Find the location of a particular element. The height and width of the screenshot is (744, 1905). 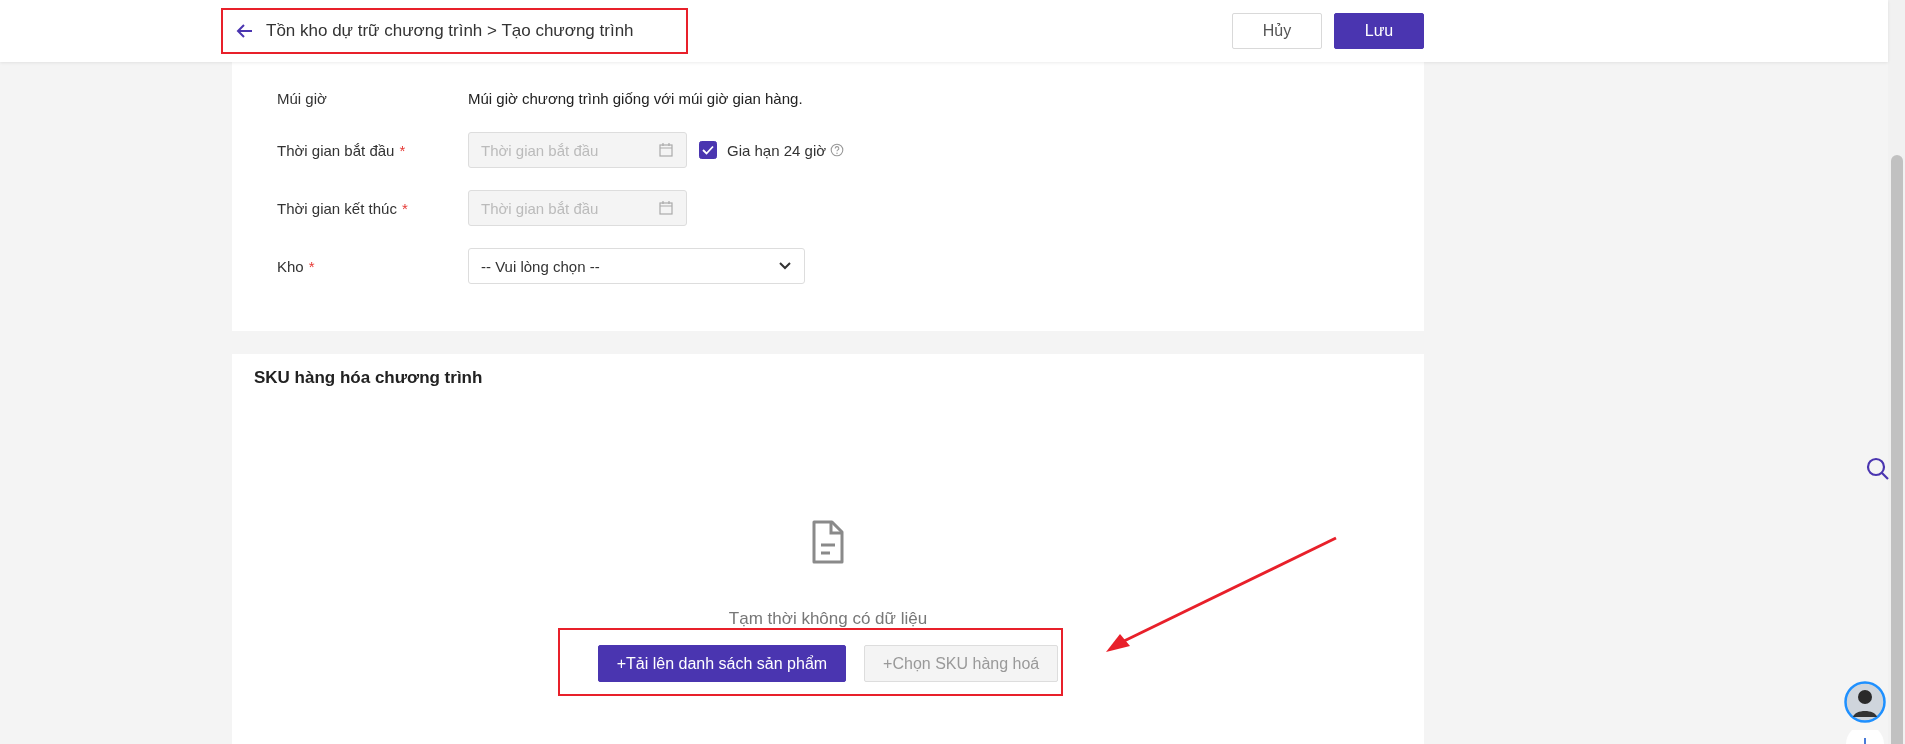

field-value: Múi giờ chương trình giống với múi giờ gian hàng. is located at coordinates (635, 98).